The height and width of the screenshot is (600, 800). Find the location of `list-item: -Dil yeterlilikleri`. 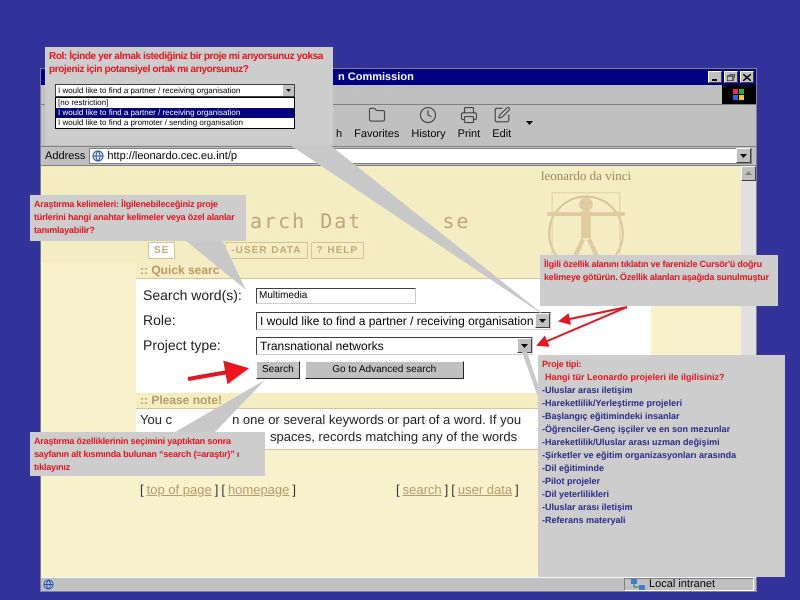

list-item: -Dil yeterlilikleri is located at coordinates (576, 494).